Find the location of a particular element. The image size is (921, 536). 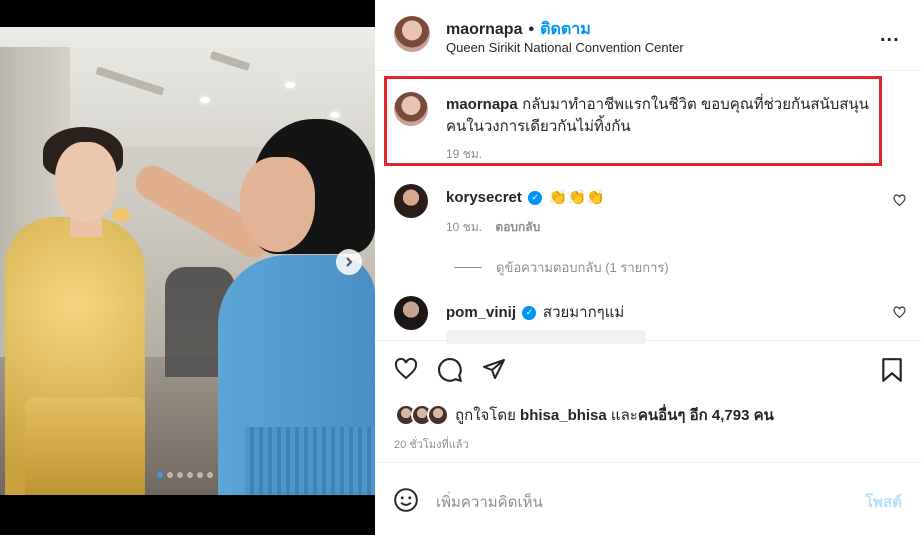

likes-mid: และ is located at coordinates (624, 415).